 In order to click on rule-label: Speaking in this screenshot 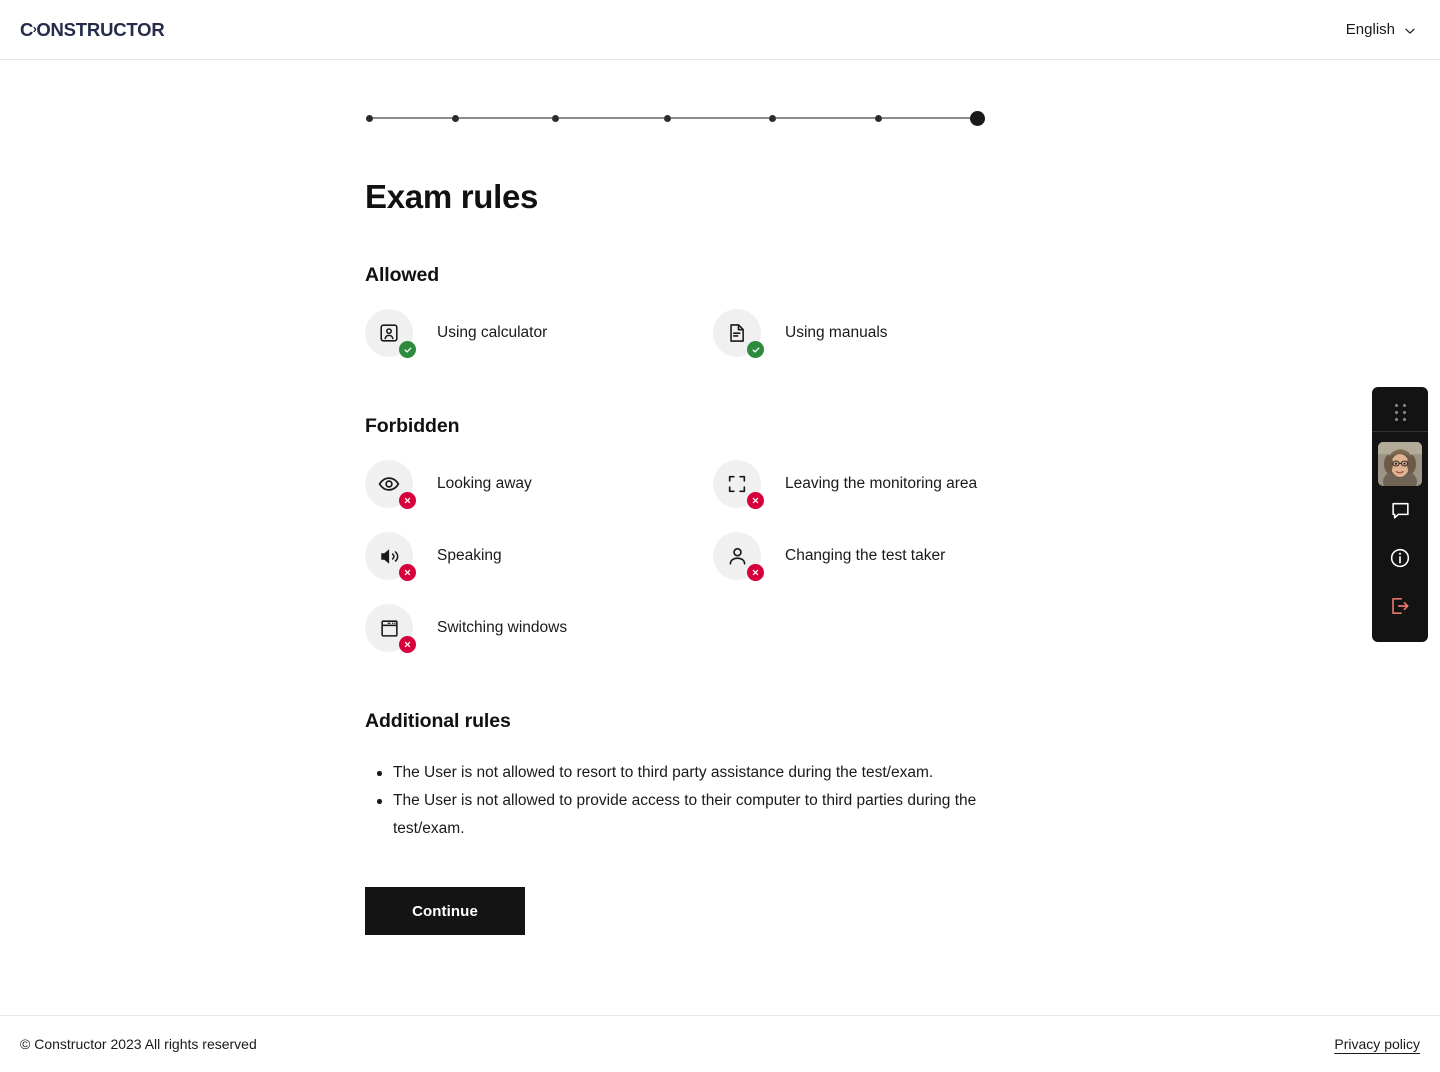, I will do `click(469, 555)`.